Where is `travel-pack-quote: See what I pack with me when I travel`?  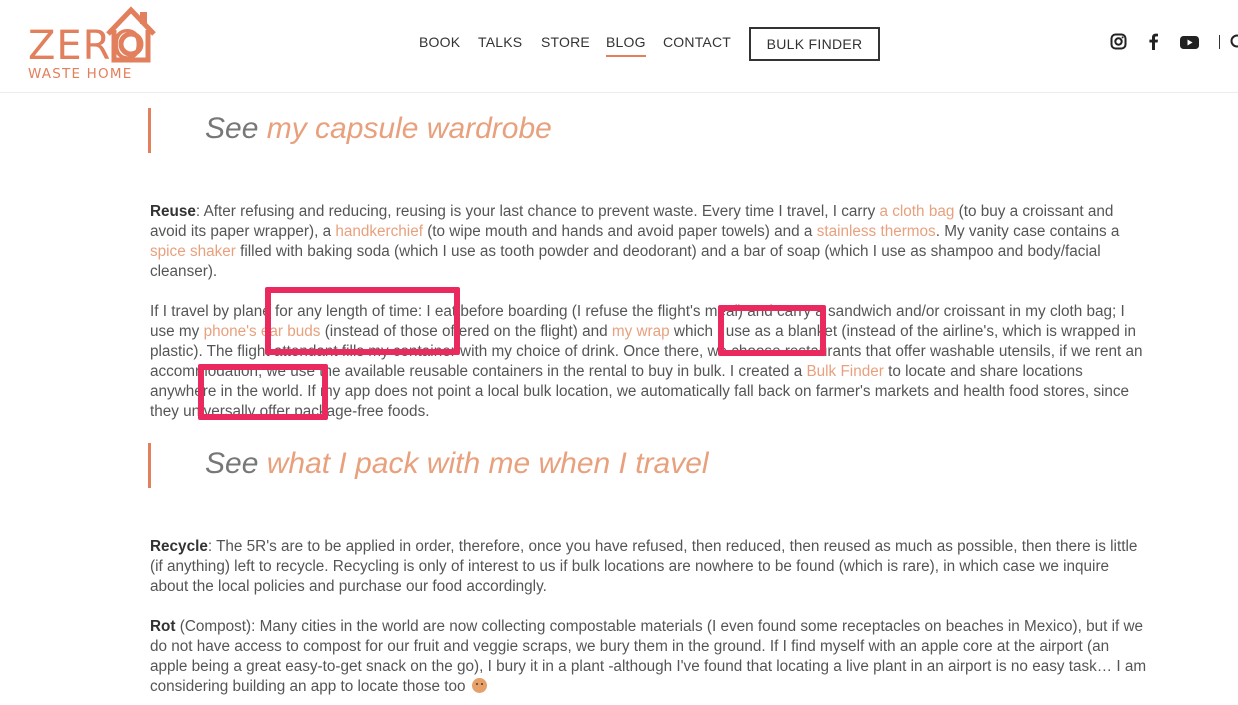 travel-pack-quote: See what I pack with me when I travel is located at coordinates (457, 464).